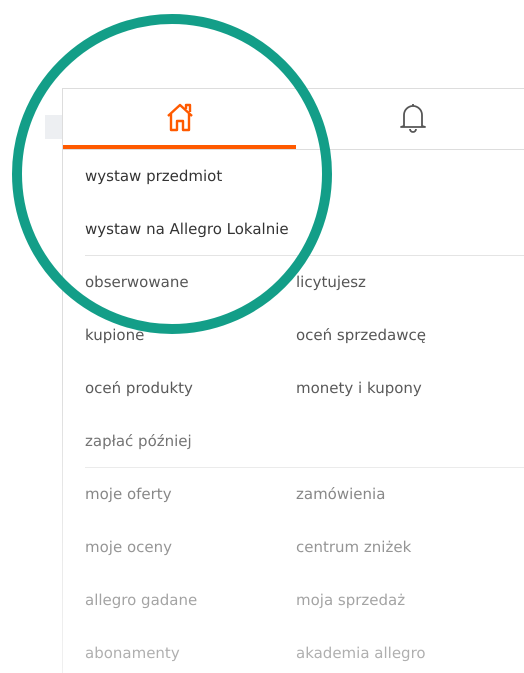 This screenshot has width=524, height=673. I want to click on menu-link: zapłać później, so click(138, 441).